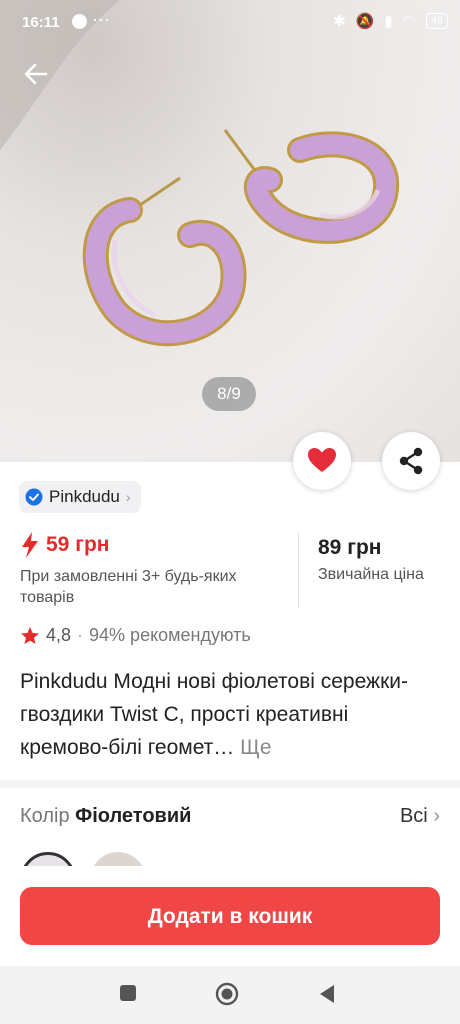 This screenshot has height=1024, width=460. I want to click on promo-price: 59 грн, so click(64, 545).